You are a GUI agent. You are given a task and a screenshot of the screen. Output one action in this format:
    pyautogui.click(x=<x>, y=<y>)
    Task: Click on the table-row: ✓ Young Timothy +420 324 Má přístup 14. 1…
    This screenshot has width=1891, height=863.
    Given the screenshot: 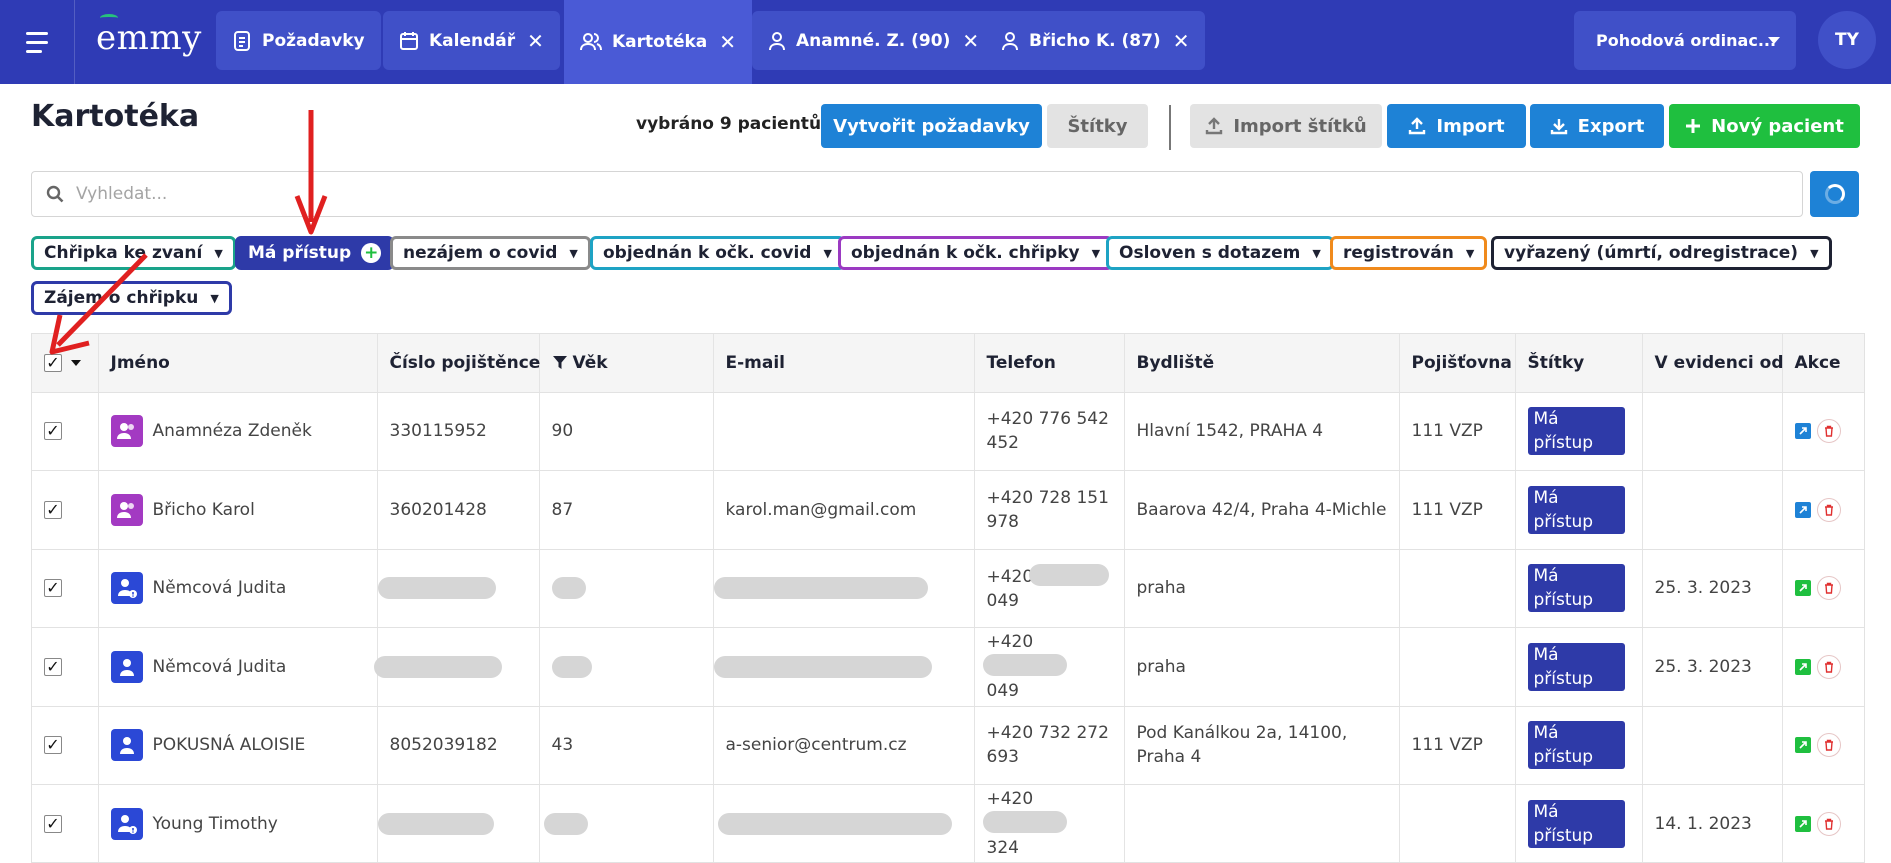 What is the action you would take?
    pyautogui.click(x=948, y=823)
    